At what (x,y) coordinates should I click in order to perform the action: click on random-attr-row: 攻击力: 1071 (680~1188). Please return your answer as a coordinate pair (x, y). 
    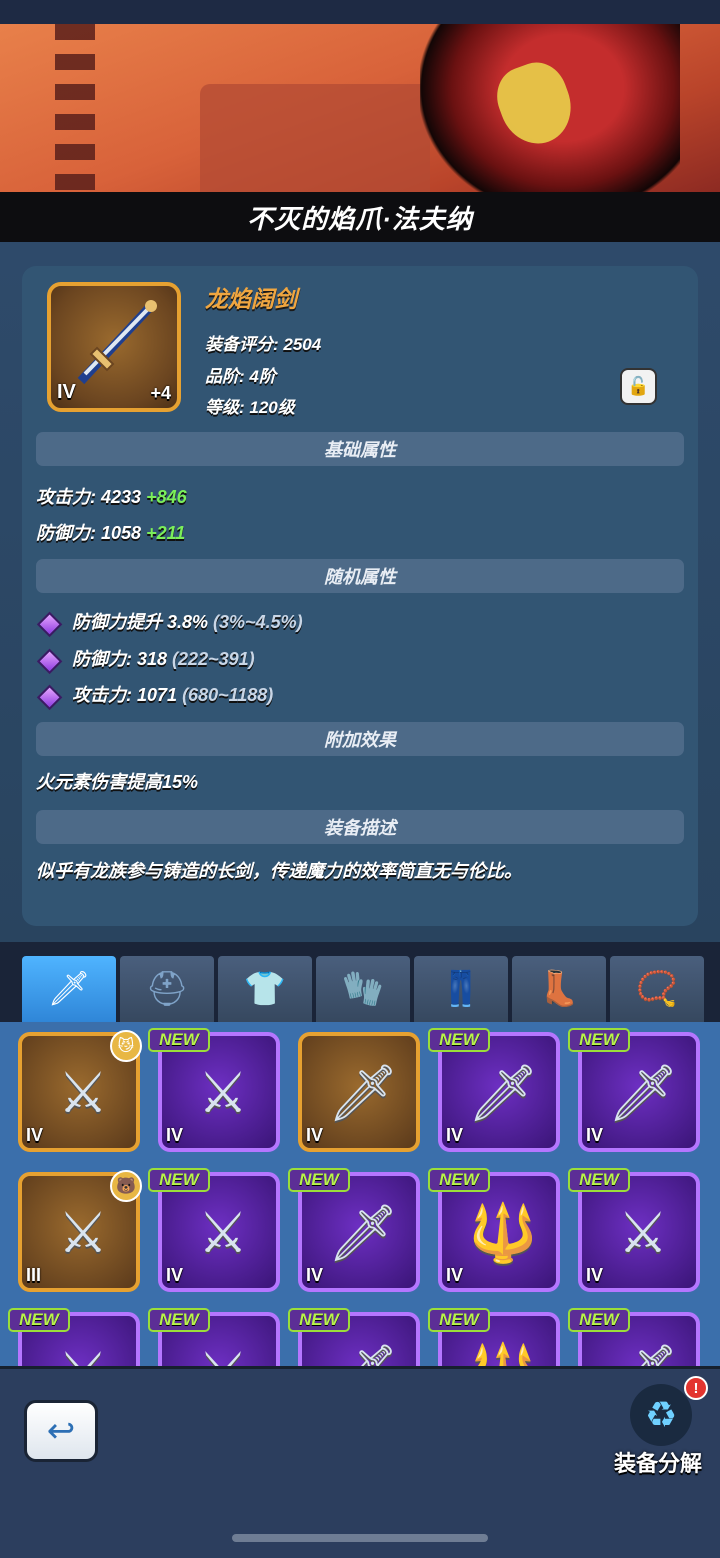
    Looking at the image, I should click on (155, 696).